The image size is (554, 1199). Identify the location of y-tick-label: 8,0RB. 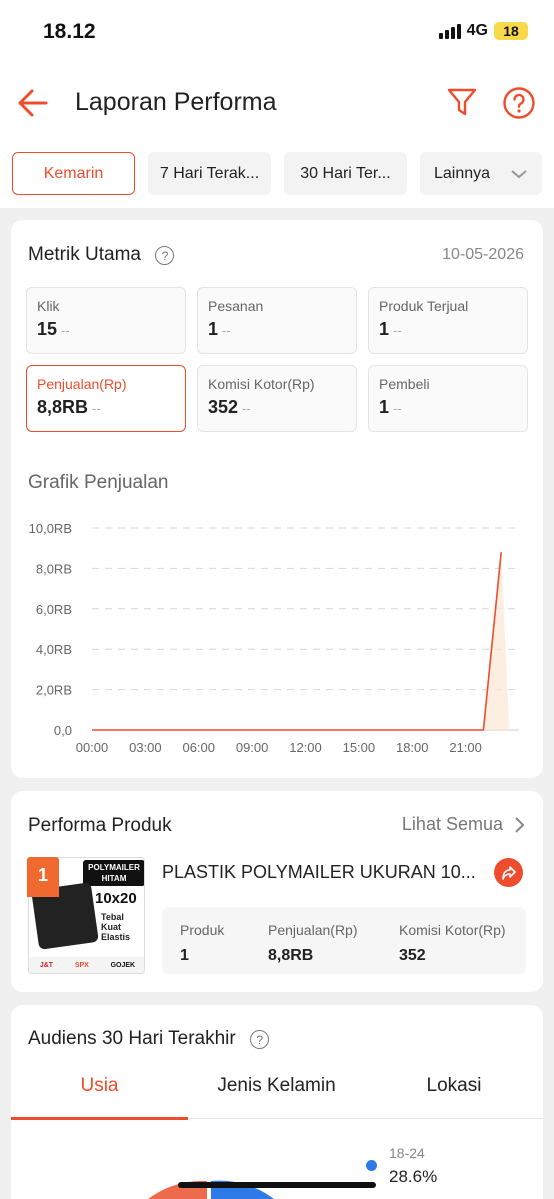
(54, 568).